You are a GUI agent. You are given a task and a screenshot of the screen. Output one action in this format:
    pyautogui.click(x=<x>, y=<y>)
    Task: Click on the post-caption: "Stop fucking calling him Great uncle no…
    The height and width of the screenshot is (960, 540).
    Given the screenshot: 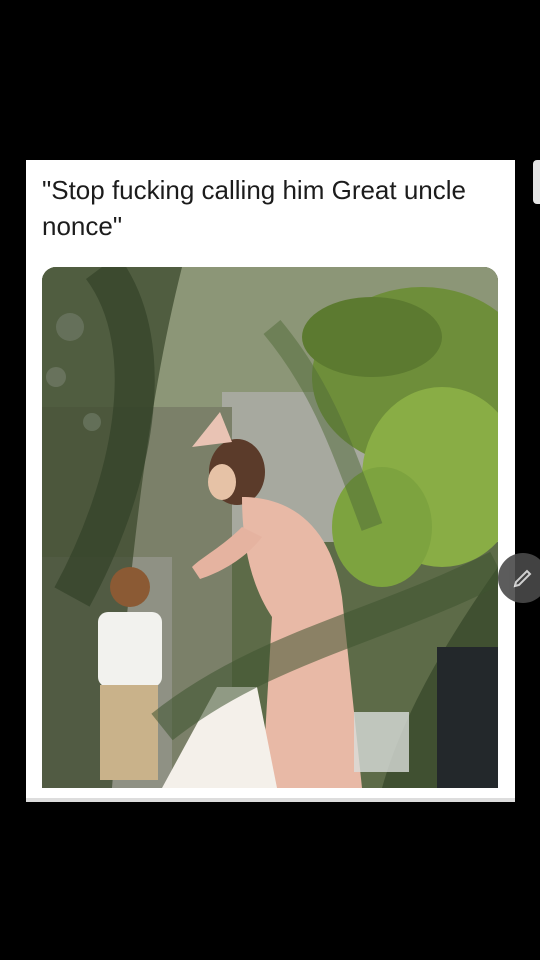 What is the action you would take?
    pyautogui.click(x=254, y=208)
    